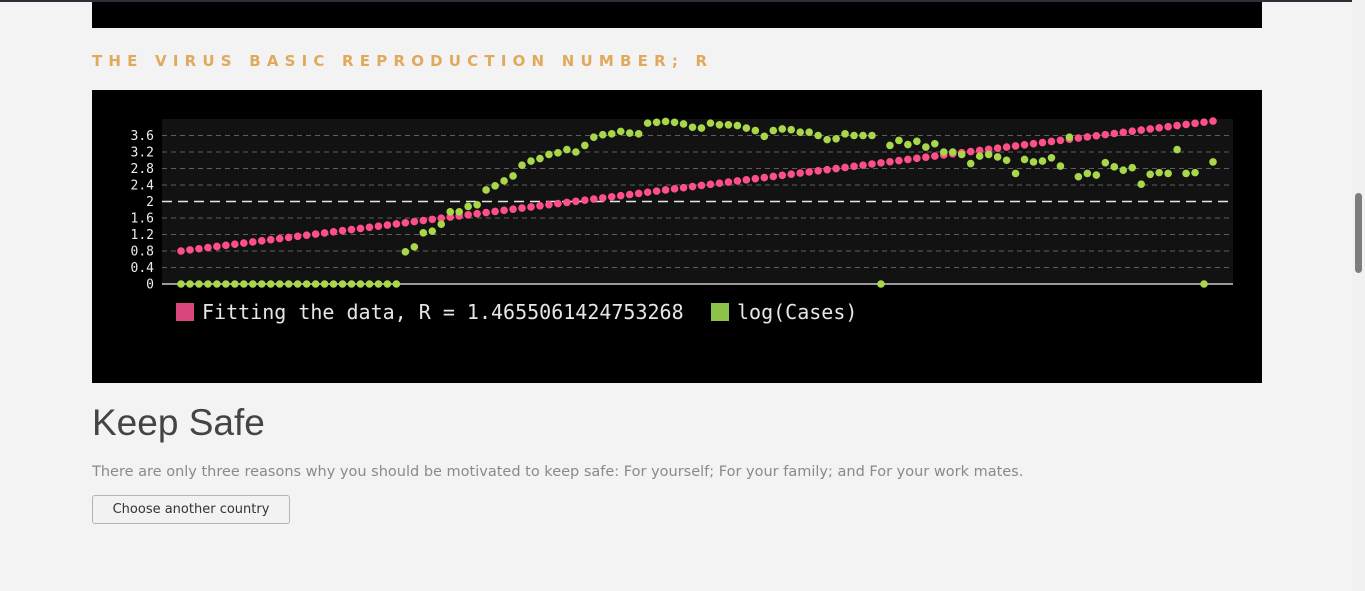 This screenshot has width=1365, height=591. What do you see at coordinates (178, 422) in the screenshot?
I see `keep-safe-title: Keep Safe` at bounding box center [178, 422].